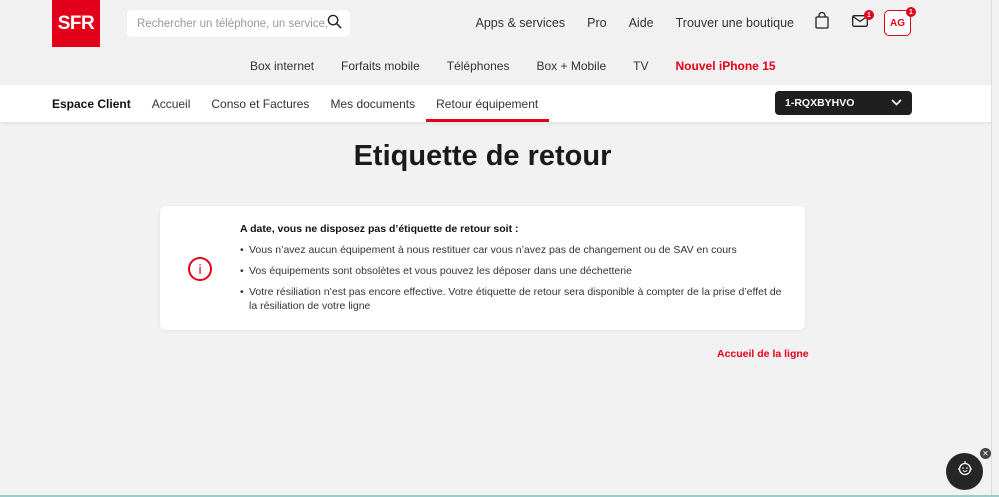 The image size is (999, 497). I want to click on nav-forfaits-mobile: Forfaits mobile, so click(380, 66).